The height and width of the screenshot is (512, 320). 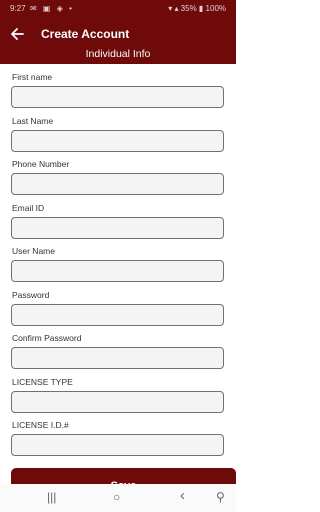 What do you see at coordinates (117, 97) in the screenshot?
I see `first-name-input` at bounding box center [117, 97].